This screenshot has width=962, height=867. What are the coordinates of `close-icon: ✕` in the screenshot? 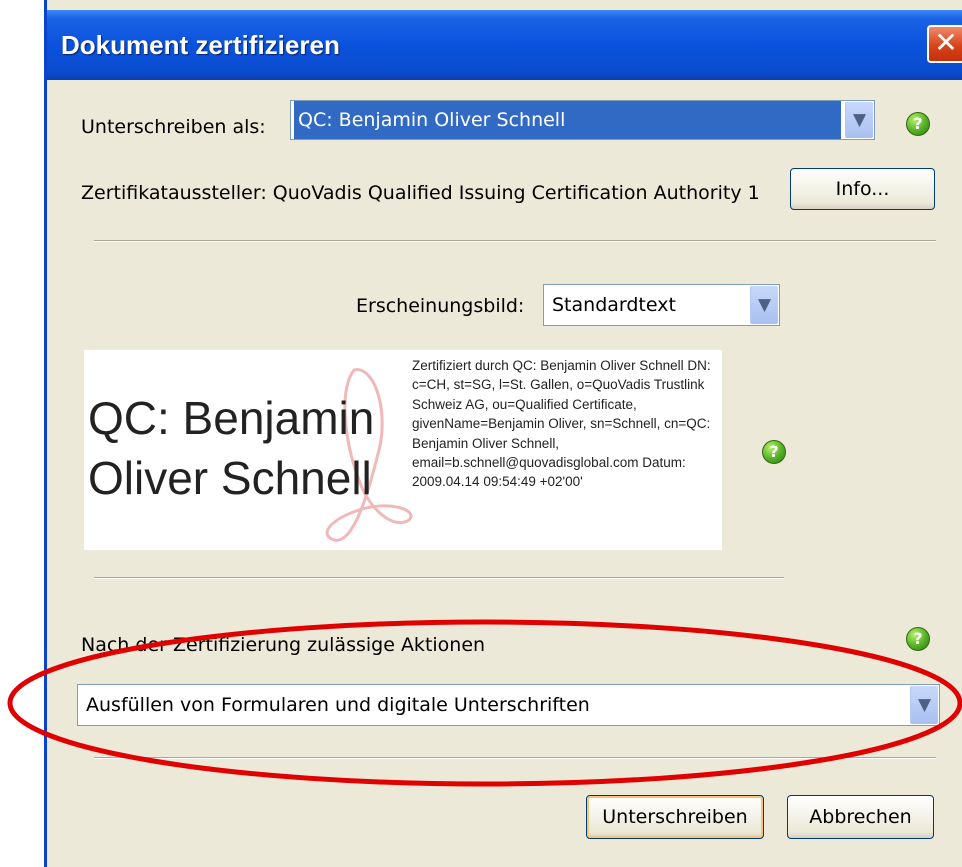 It's located at (946, 42).